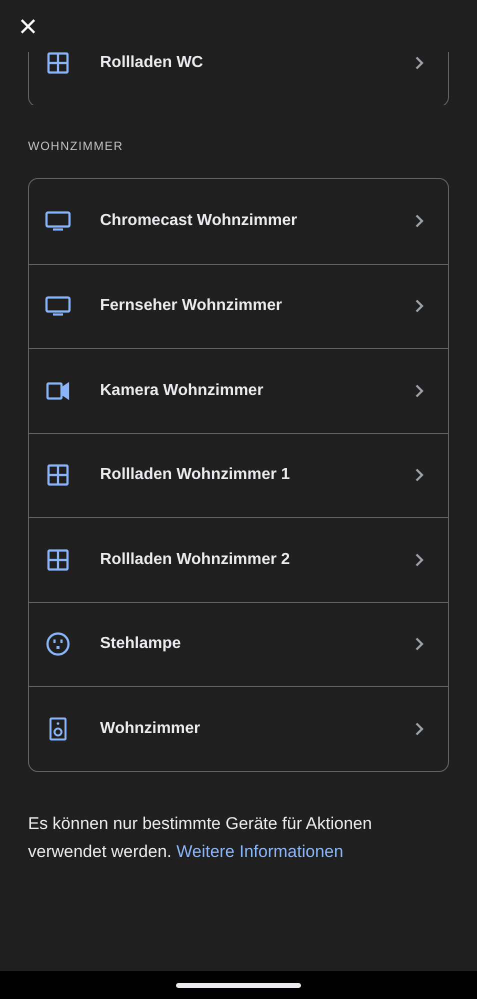  Describe the element at coordinates (58, 391) in the screenshot. I see `video-camera-icon` at that location.